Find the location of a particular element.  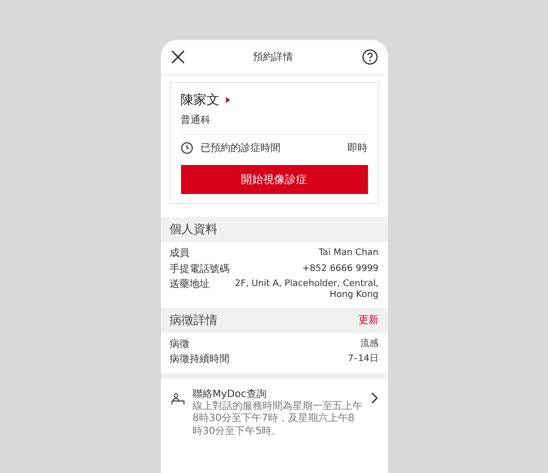

appointment-time-value: 即時 is located at coordinates (358, 148).